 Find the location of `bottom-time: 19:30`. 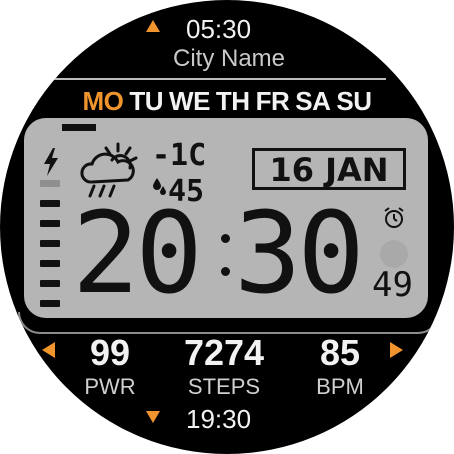

bottom-time: 19:30 is located at coordinates (218, 419).